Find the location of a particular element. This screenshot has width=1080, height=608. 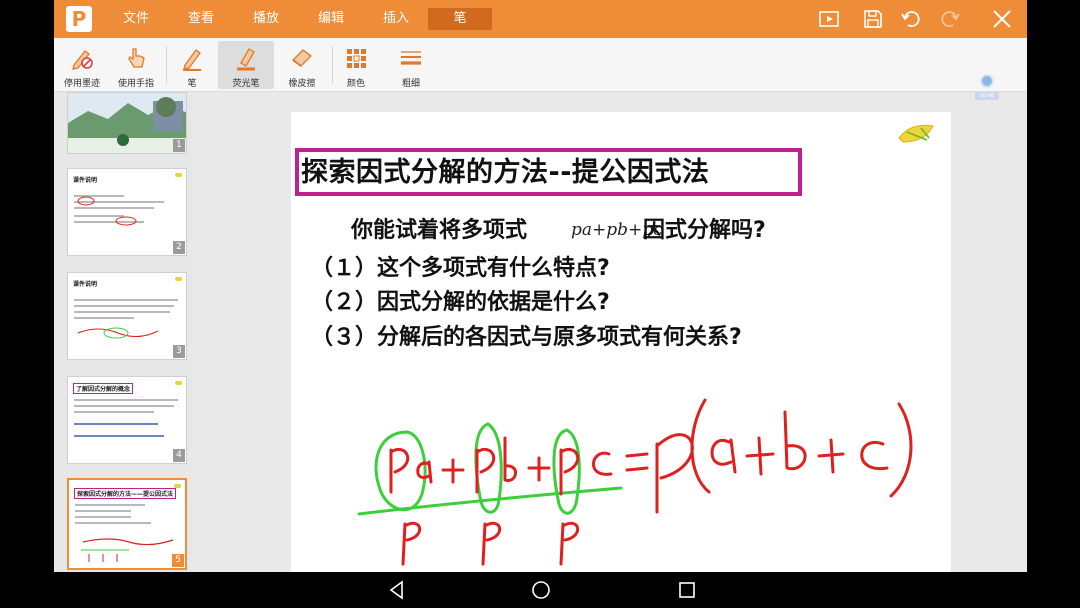

use-finger-button: 使用手指 is located at coordinates (136, 65).